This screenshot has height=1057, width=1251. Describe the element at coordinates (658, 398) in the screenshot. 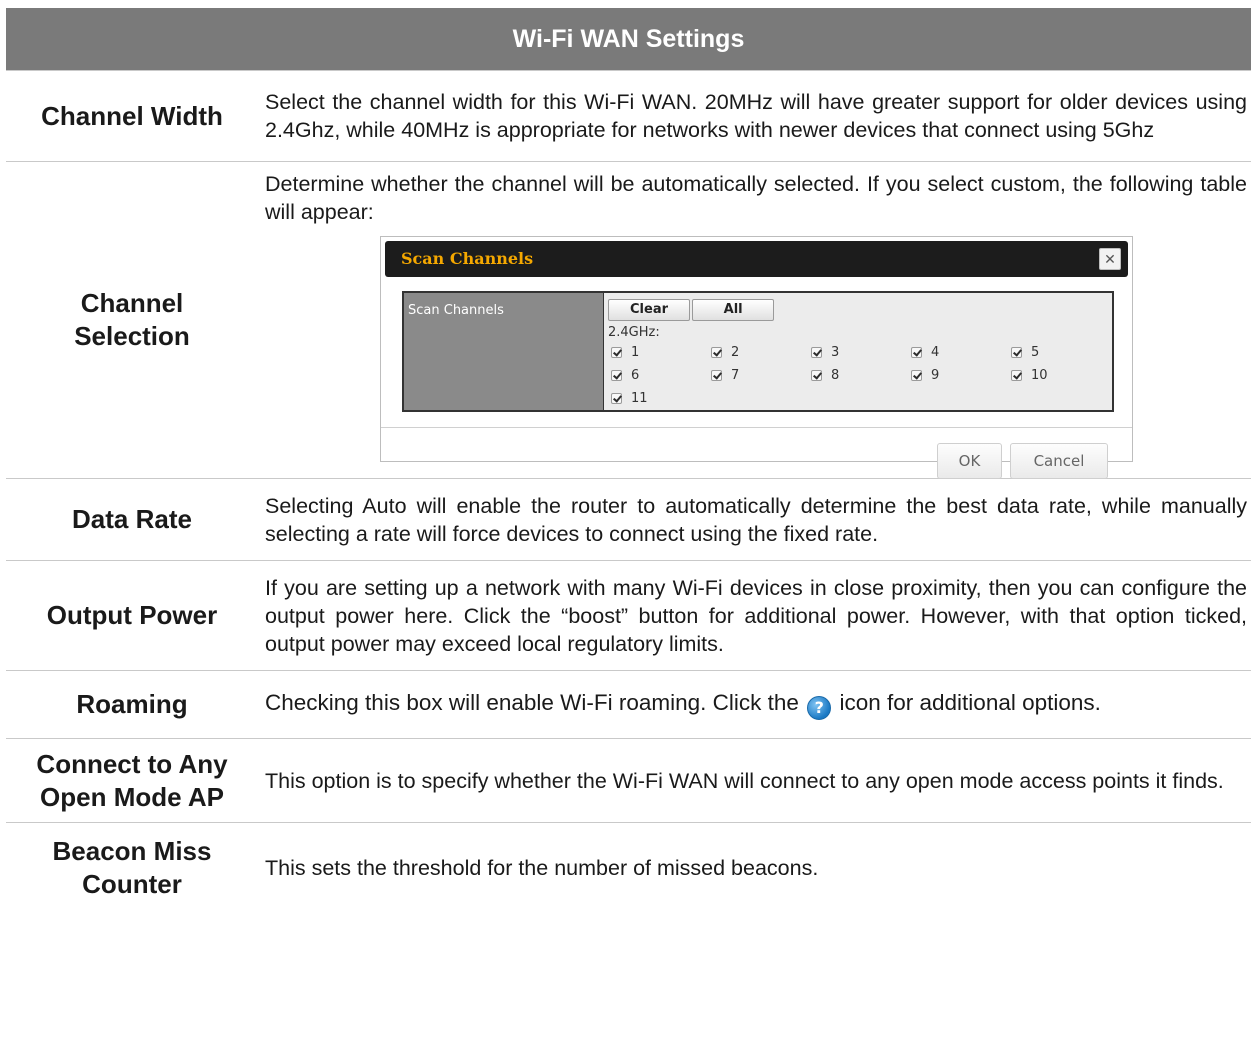

I see `channel-checkbox: 11` at that location.